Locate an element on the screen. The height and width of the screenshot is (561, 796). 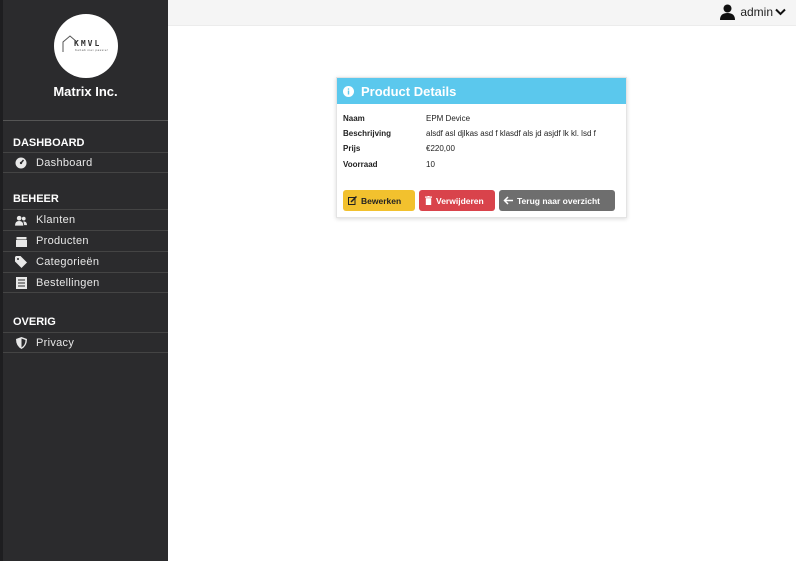
detail-value: €220,00 is located at coordinates (440, 148).